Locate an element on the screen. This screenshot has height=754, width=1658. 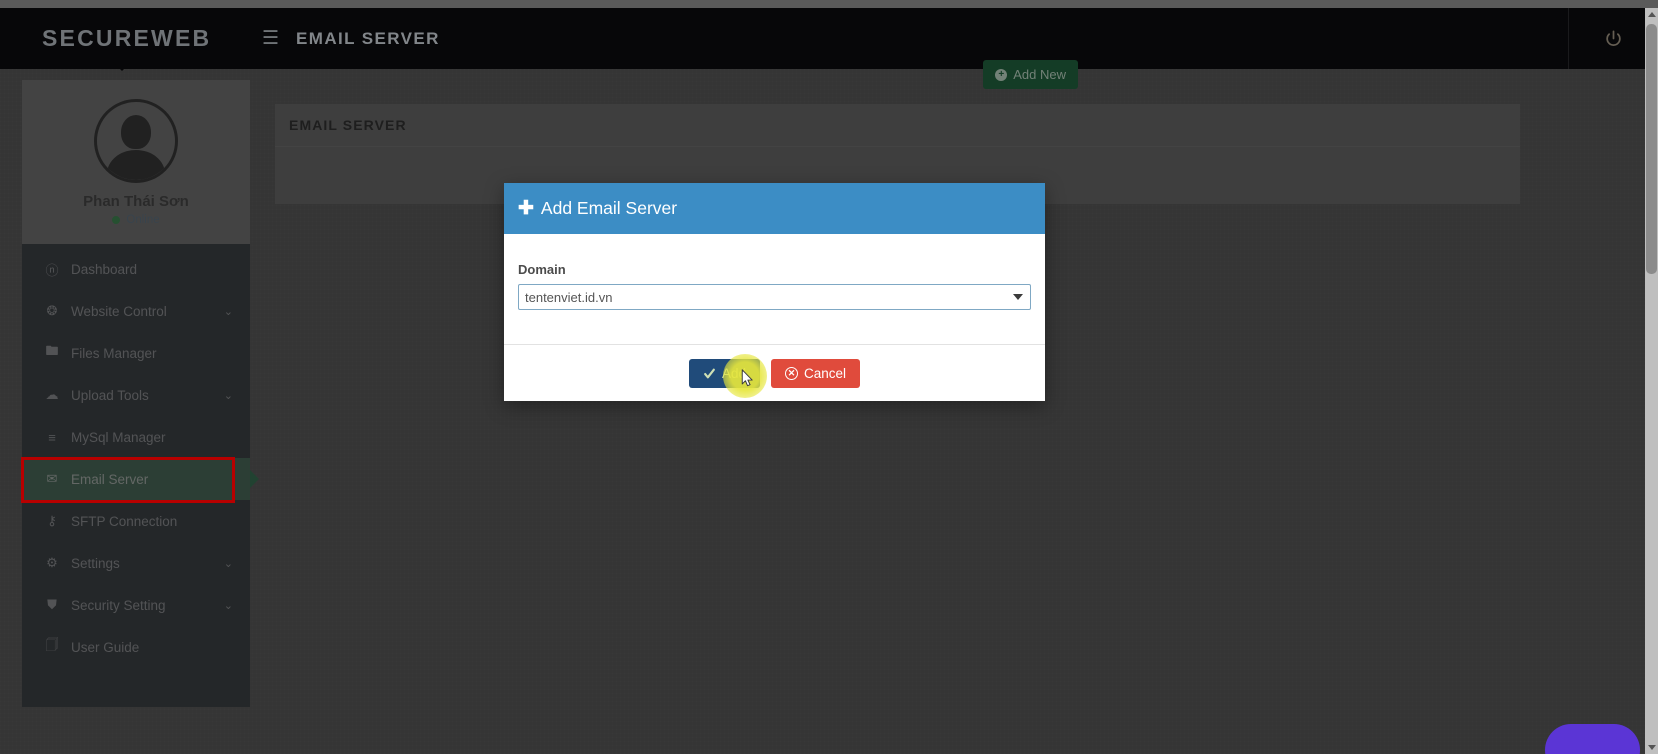
sidebar-item-mysql-manager: ≡ MySql Manager is located at coordinates (136, 437).